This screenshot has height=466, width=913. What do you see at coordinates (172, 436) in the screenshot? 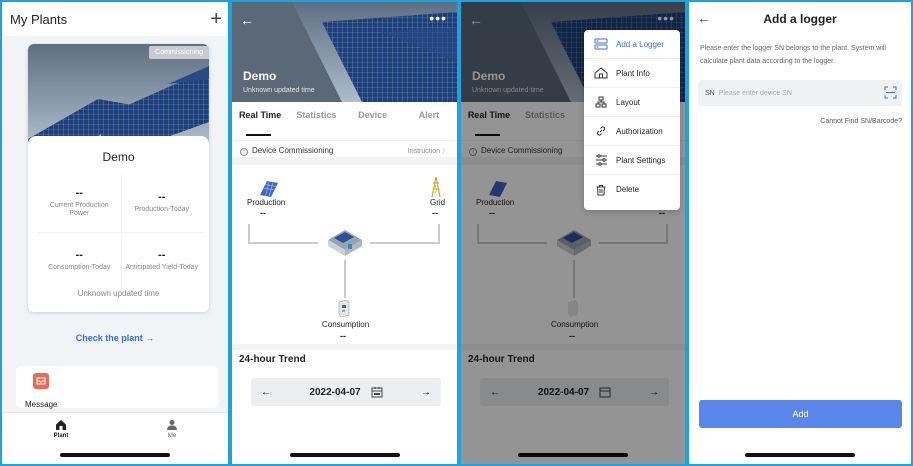
I see `tab-label: Me` at bounding box center [172, 436].